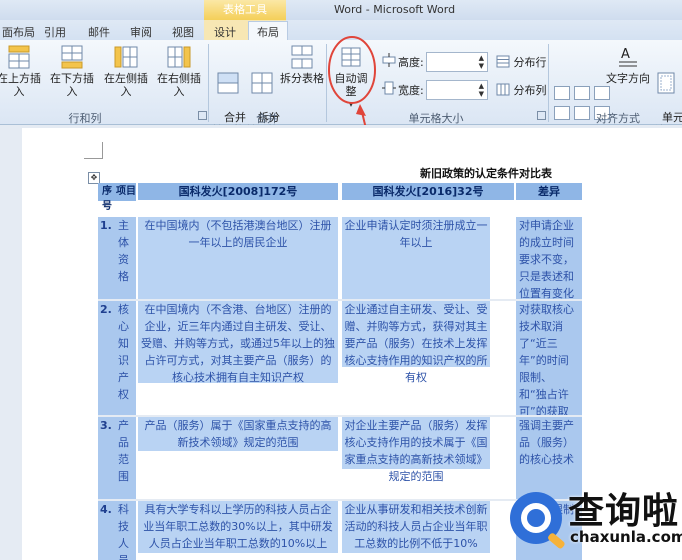  I want to click on header-cell-difference: 差异, so click(549, 191).